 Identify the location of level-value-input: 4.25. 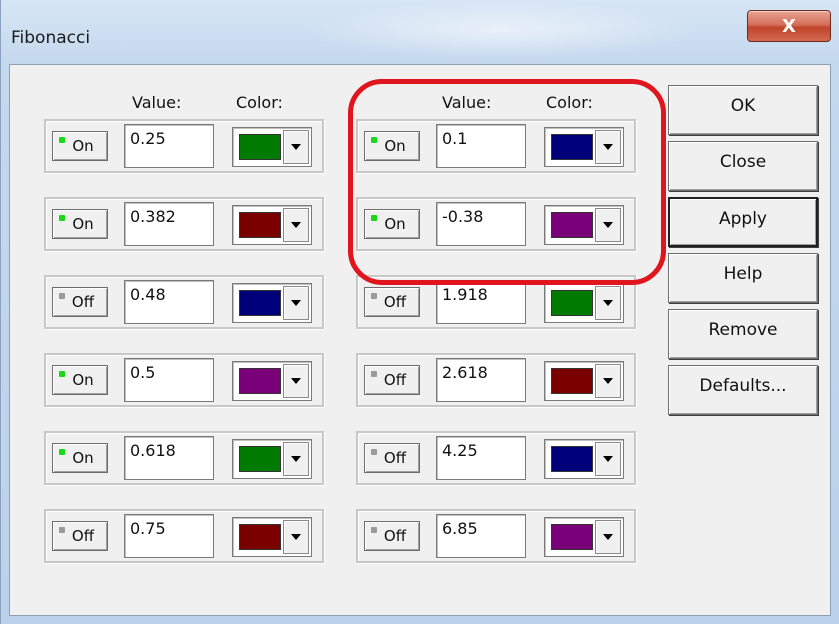
(481, 458).